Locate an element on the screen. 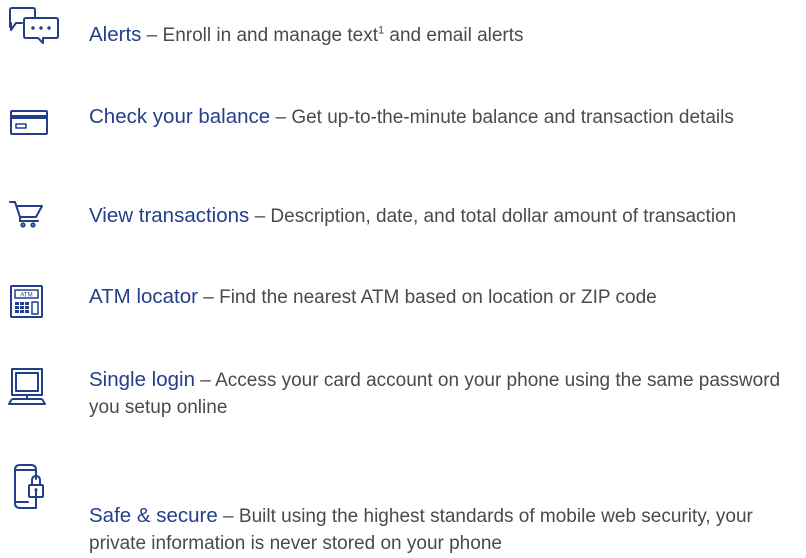 Image resolution: width=806 pixels, height=558 pixels. chat-bubbles-icon is located at coordinates (36, 34).